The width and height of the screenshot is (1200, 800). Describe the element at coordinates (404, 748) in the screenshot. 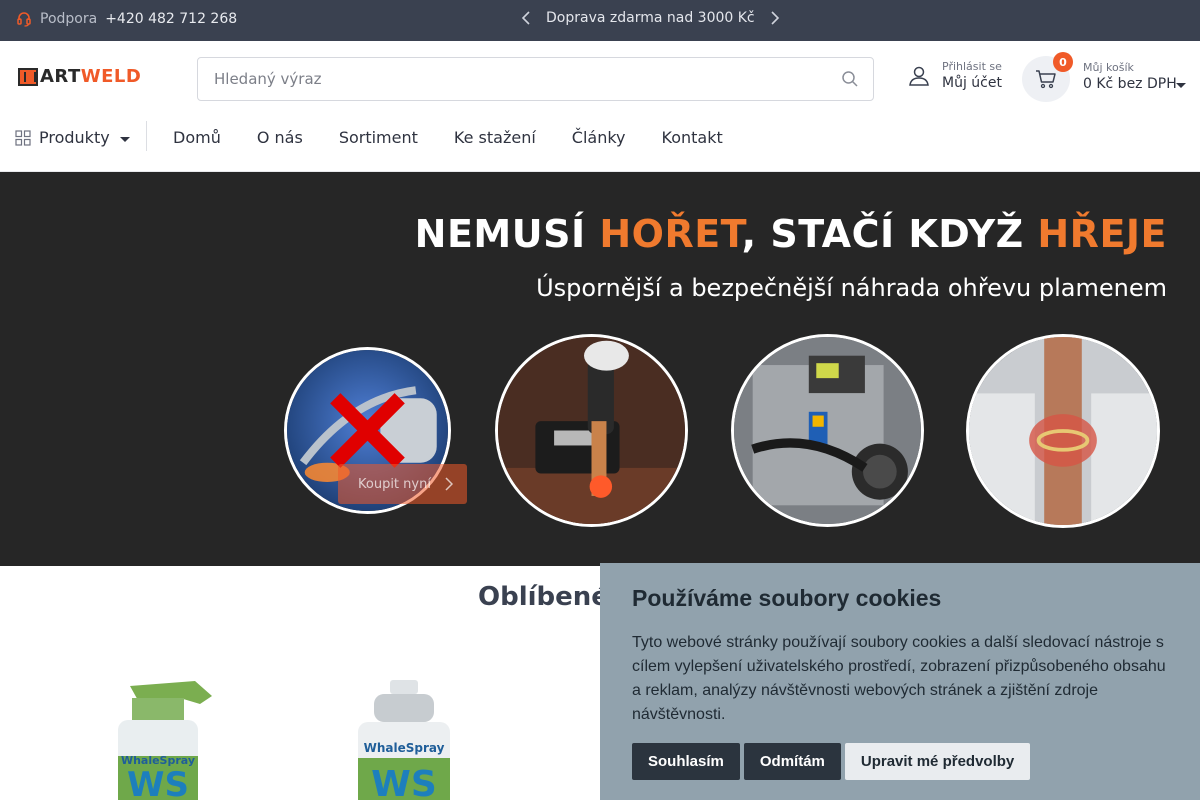

I see `product-2-brand: WhaleSpray` at that location.